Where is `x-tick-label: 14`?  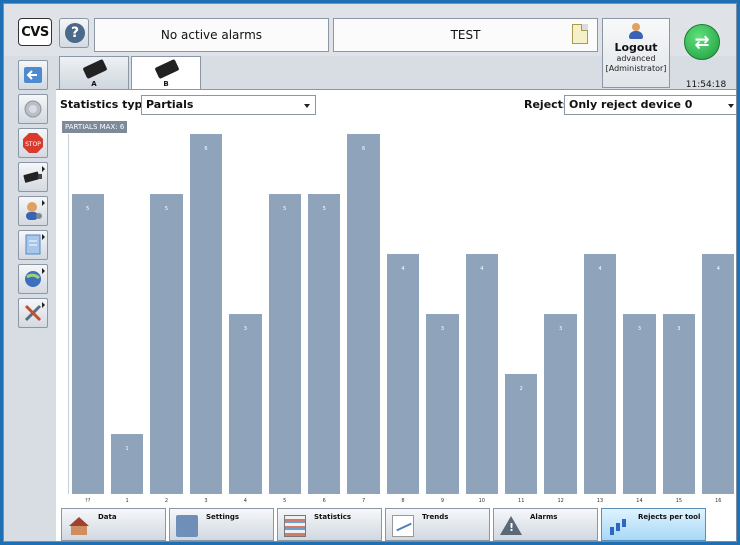
x-tick-label: 14 is located at coordinates (639, 501).